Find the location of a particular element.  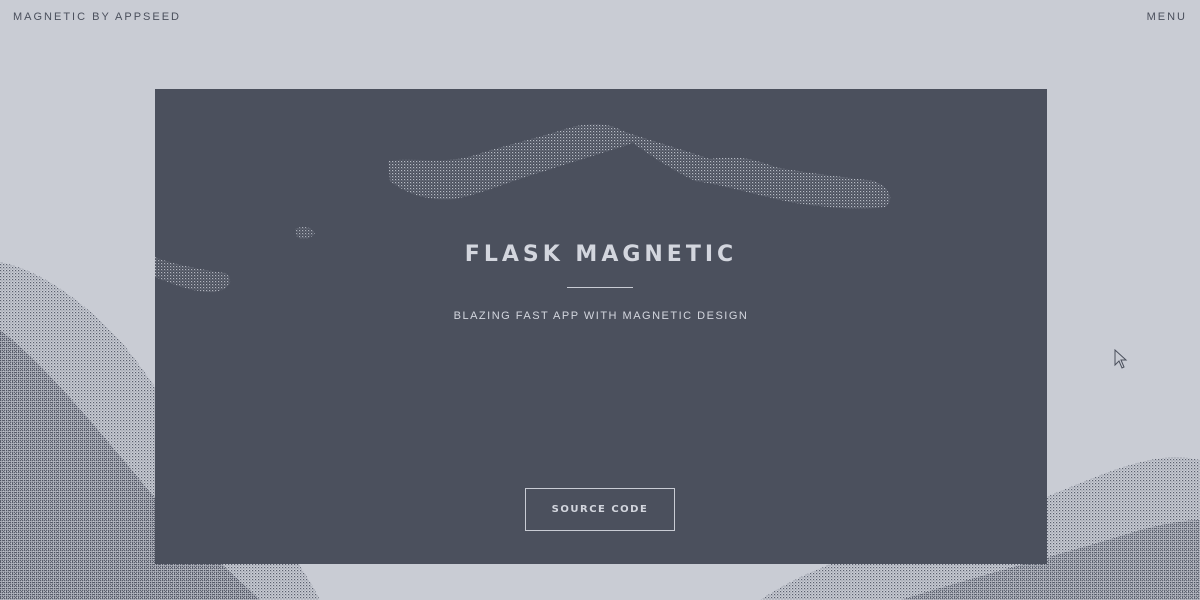

top-navigation-bar: MAGNETIC BY APPSEED MENU is located at coordinates (600, 17).